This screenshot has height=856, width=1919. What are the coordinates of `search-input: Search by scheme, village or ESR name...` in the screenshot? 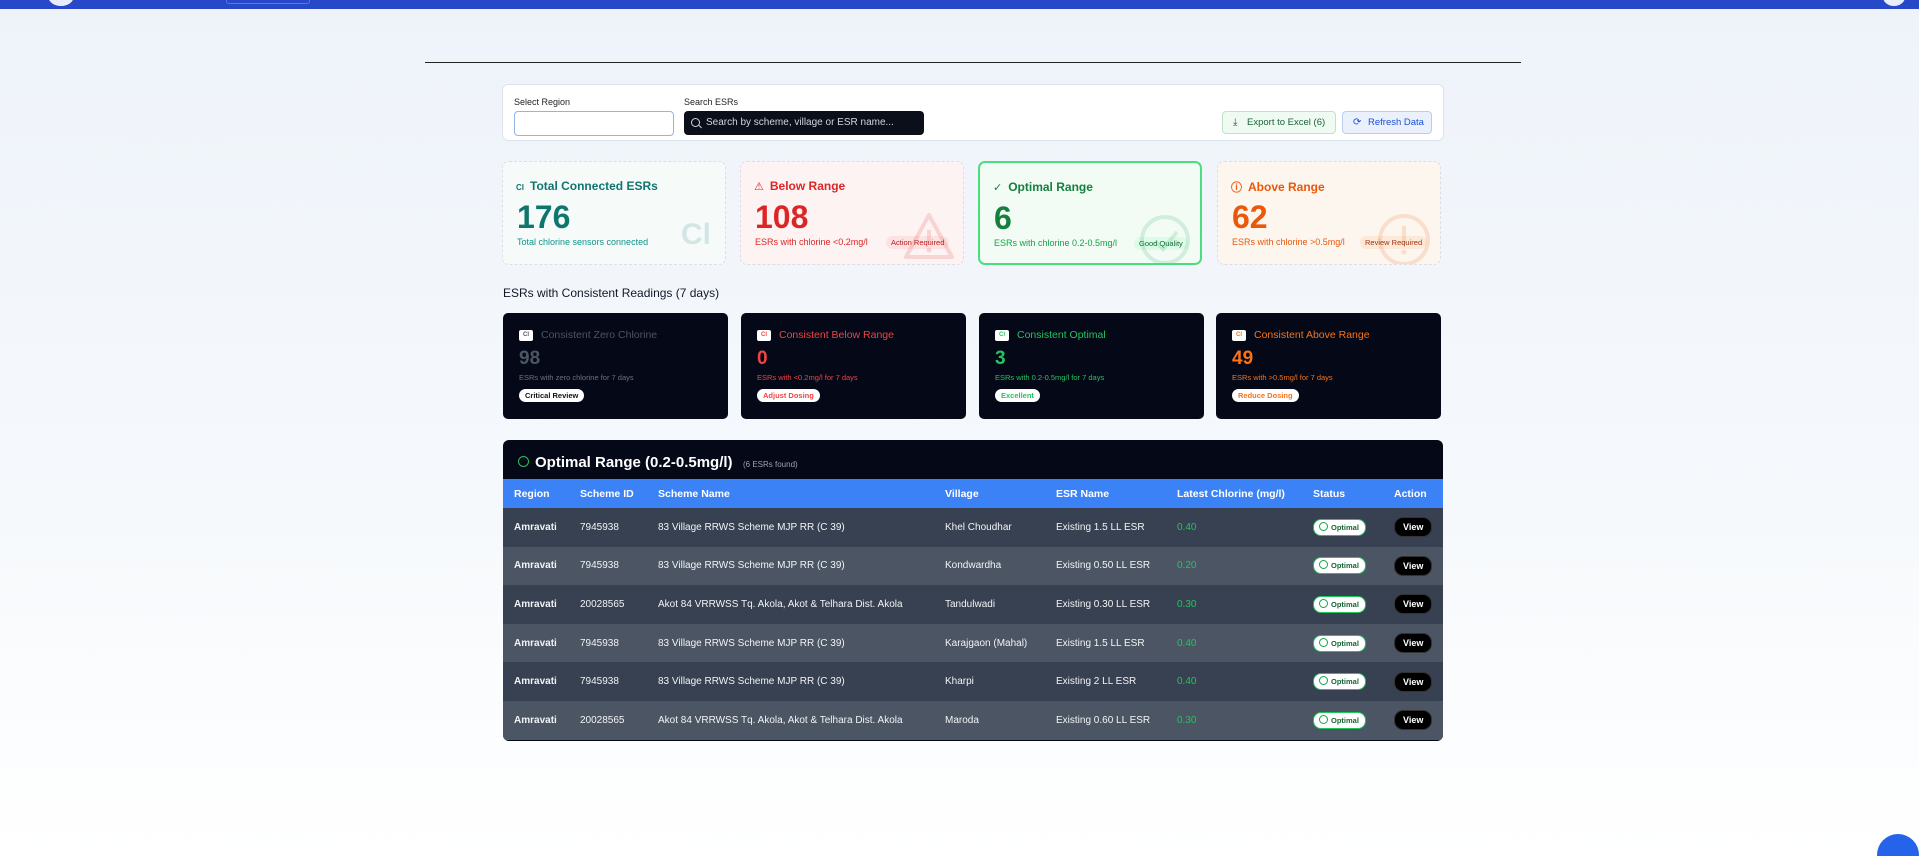 It's located at (804, 123).